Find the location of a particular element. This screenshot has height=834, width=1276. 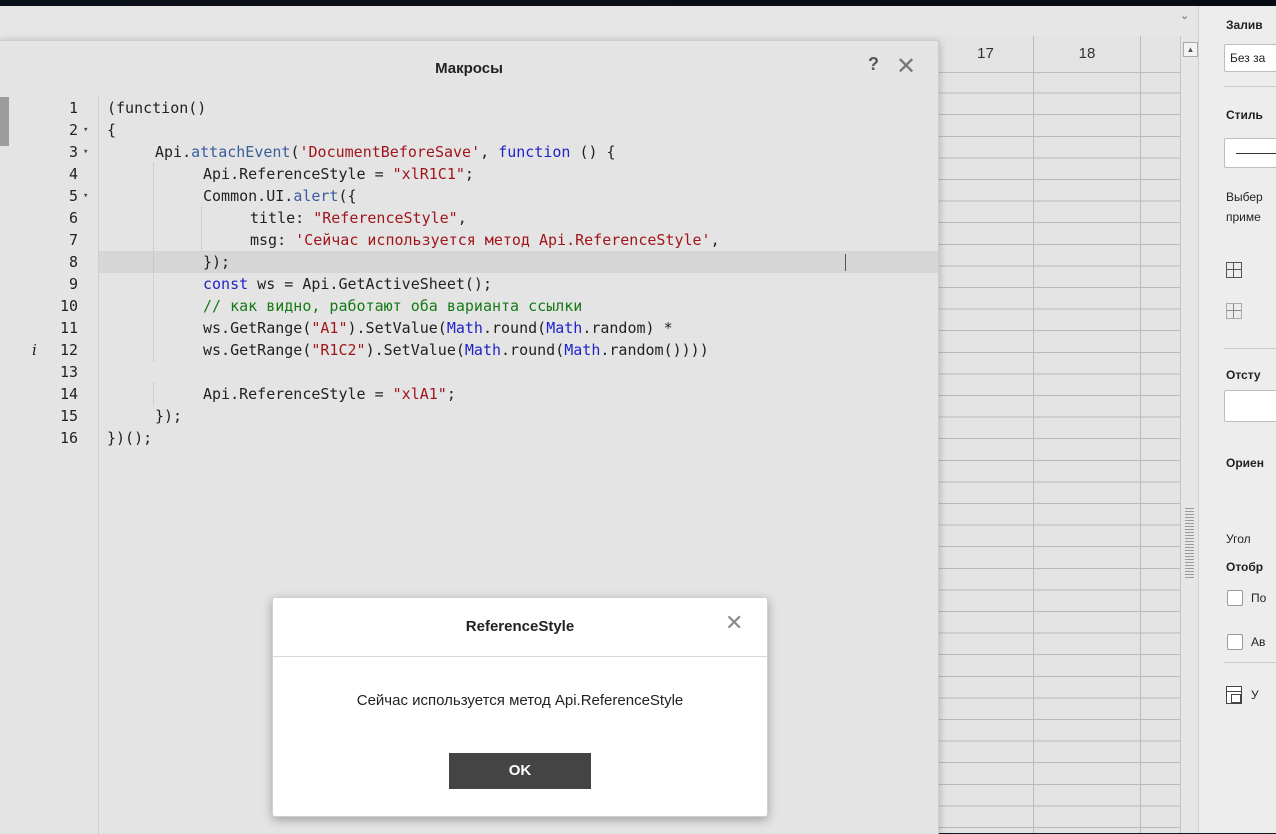

code-line-6: title: "ReferenceStyle", is located at coordinates (358, 218).